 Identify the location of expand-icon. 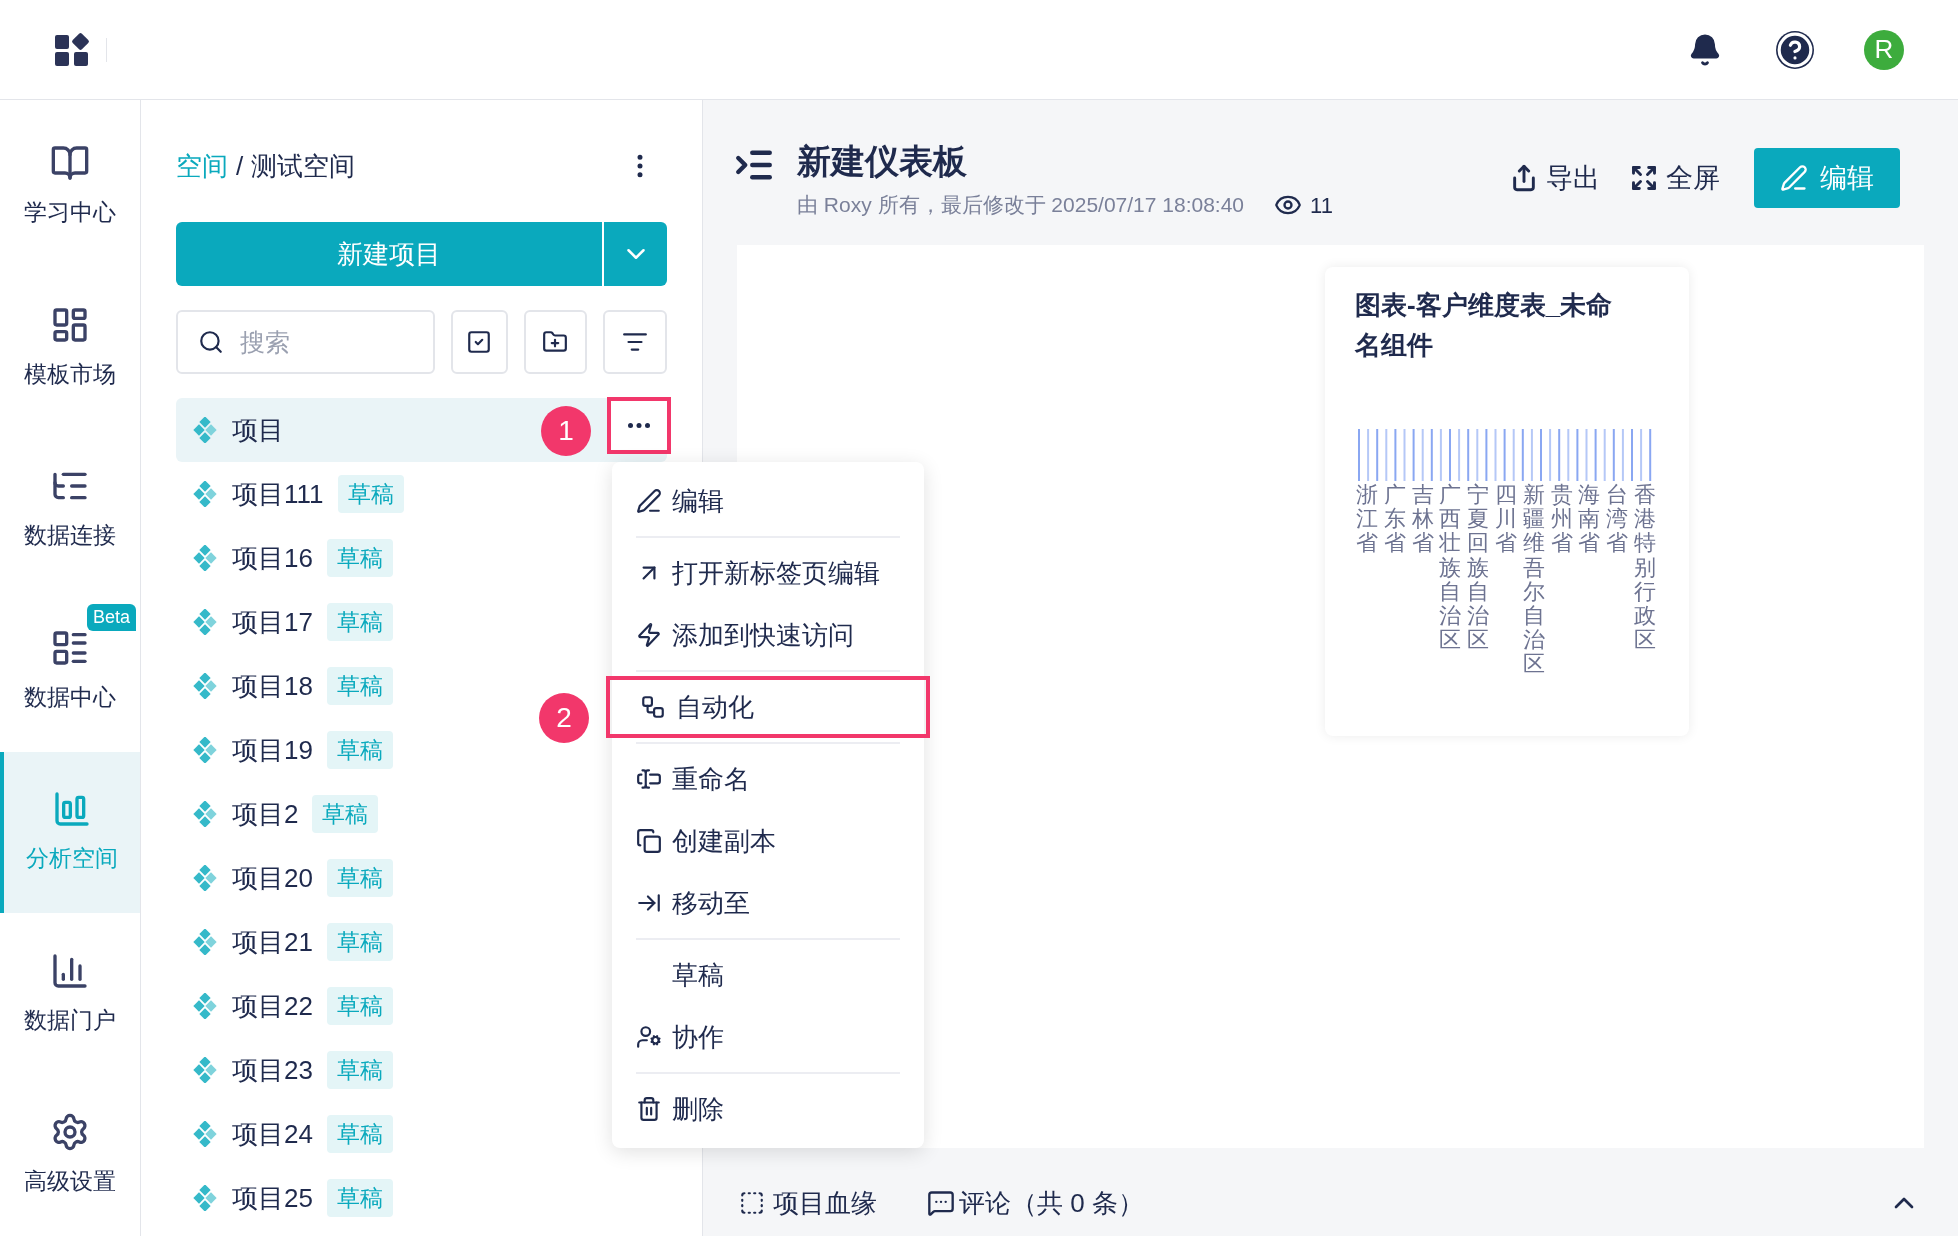
(1644, 178).